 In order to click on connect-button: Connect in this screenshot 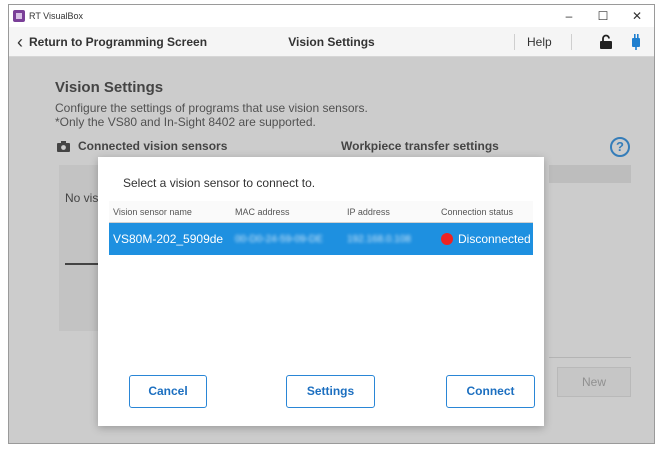, I will do `click(490, 391)`.